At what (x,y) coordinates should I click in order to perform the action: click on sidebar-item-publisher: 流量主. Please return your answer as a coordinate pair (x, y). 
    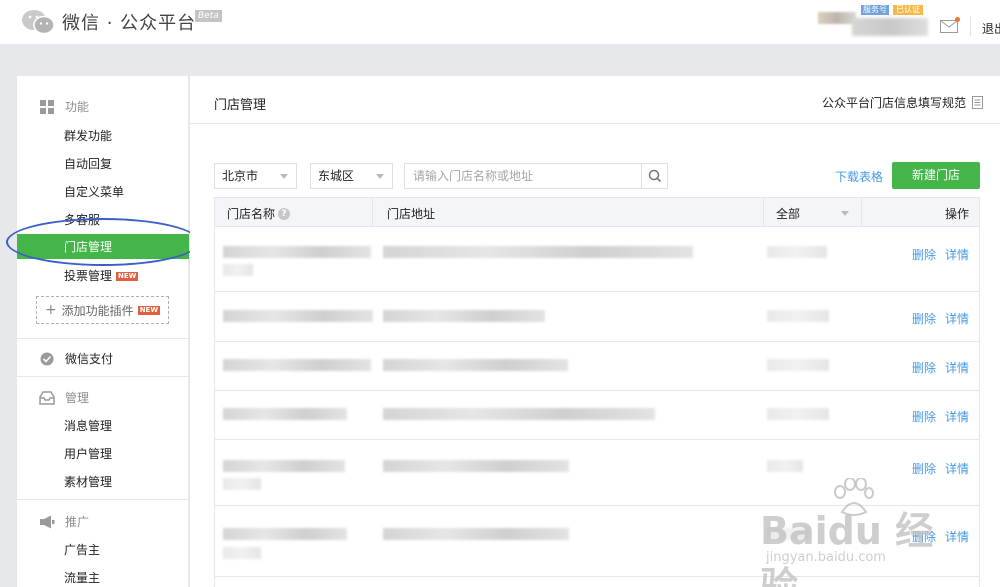
    Looking at the image, I should click on (82, 577).